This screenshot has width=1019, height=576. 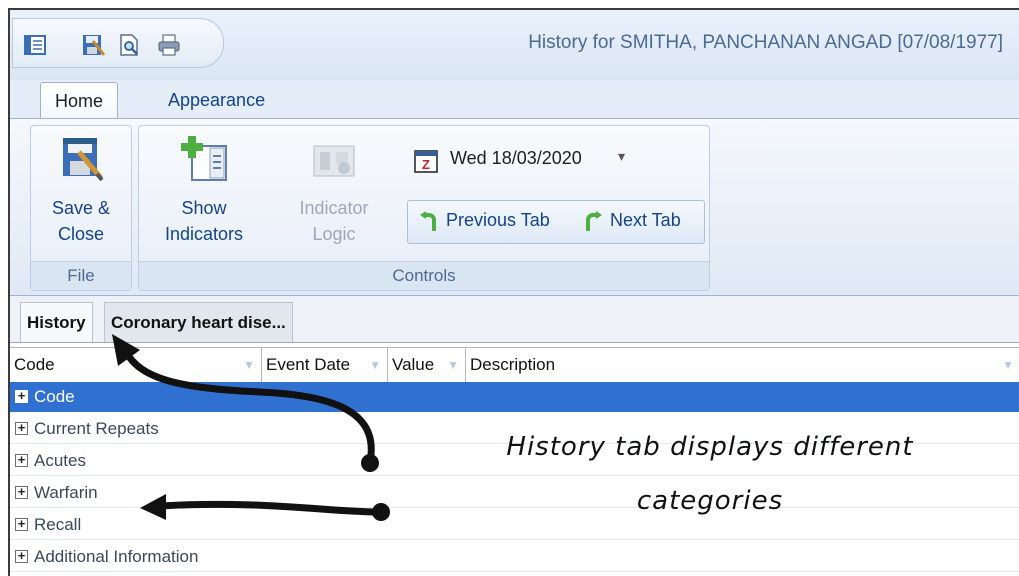 I want to click on group-label-controls: Controls, so click(x=424, y=275).